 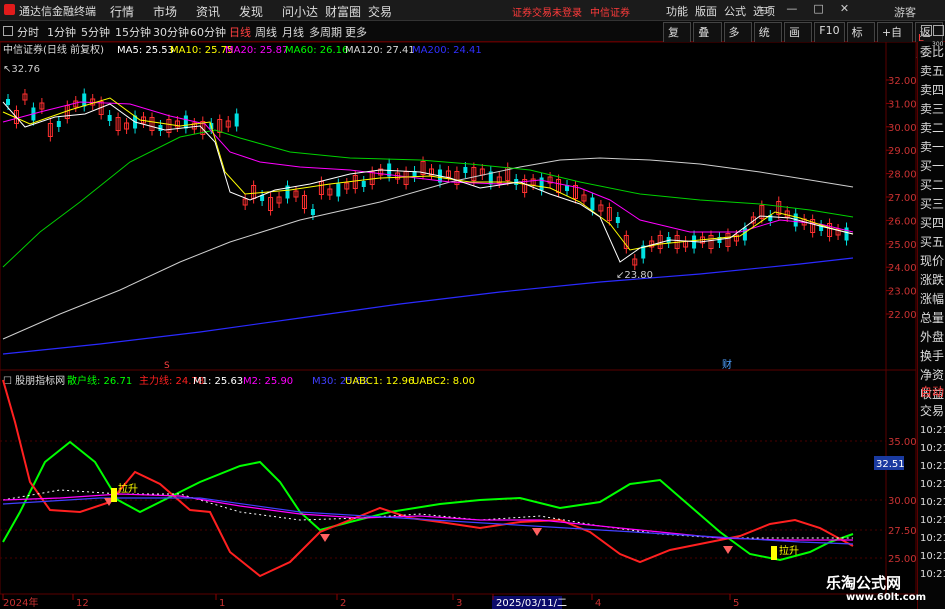 I want to click on ma-legend-item: MA5: 25.53, so click(x=145, y=50).